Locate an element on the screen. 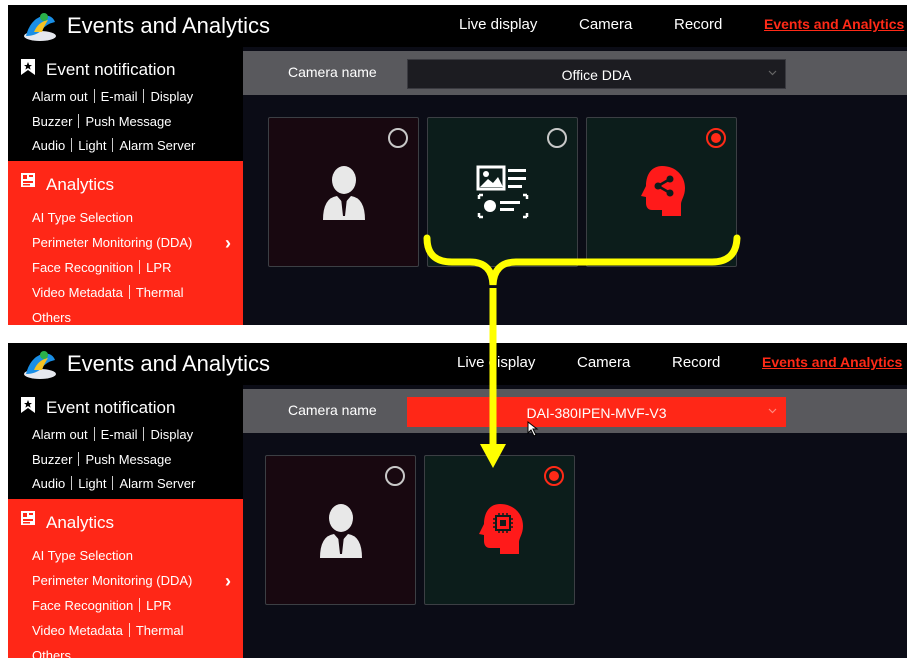  ai-type-card-video-metadata is located at coordinates (502, 192).